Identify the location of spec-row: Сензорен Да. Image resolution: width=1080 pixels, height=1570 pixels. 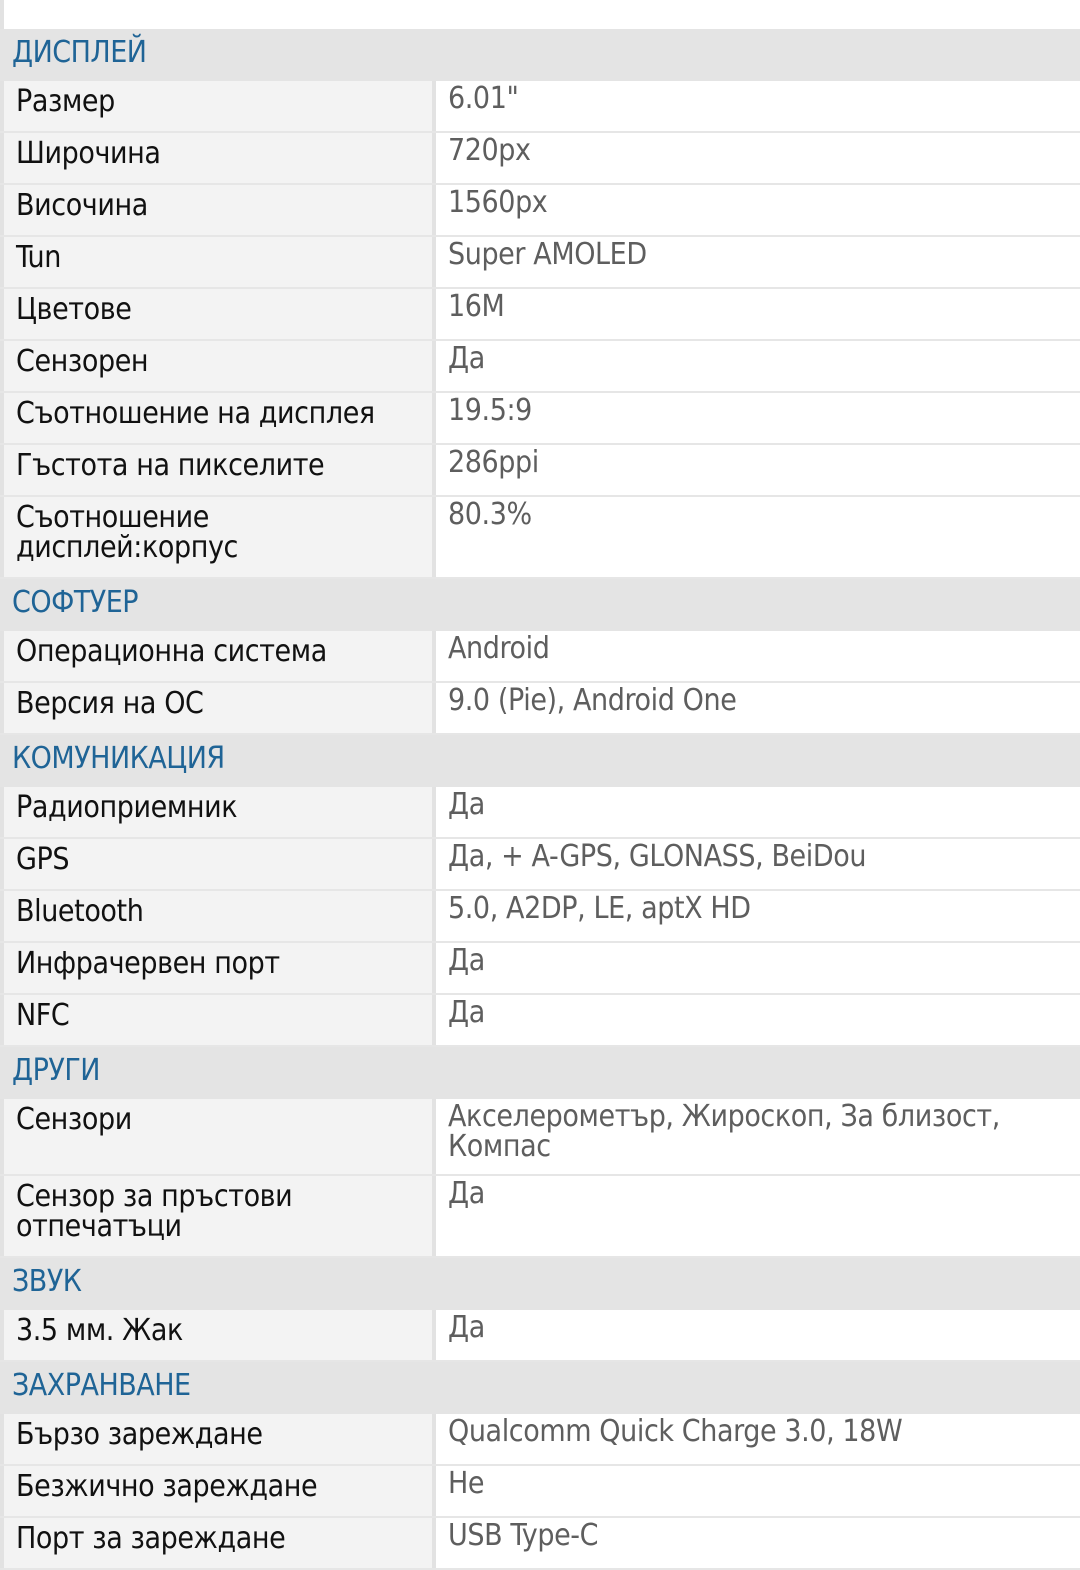
(540, 367).